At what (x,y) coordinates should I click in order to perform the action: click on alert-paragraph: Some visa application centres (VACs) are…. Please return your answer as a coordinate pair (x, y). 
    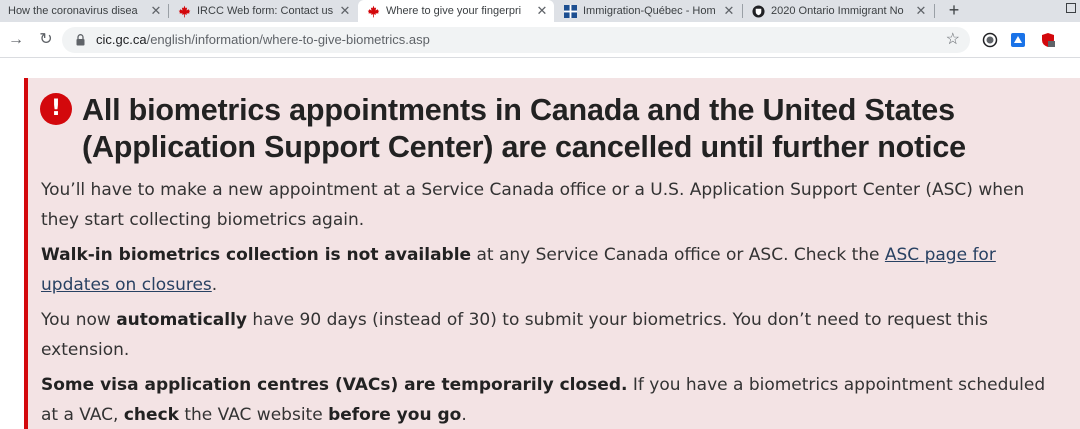
    Looking at the image, I should click on (551, 399).